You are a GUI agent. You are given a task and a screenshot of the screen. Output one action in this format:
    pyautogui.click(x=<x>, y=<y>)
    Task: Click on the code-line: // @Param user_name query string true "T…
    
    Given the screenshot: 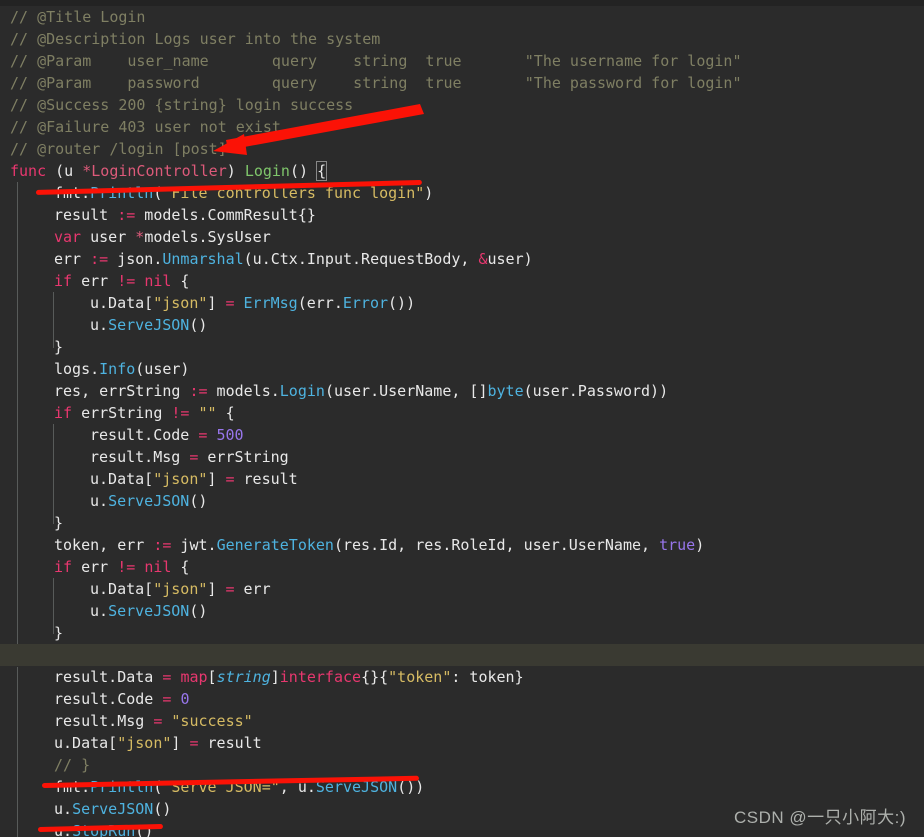 What is the action you would take?
    pyautogui.click(x=462, y=61)
    